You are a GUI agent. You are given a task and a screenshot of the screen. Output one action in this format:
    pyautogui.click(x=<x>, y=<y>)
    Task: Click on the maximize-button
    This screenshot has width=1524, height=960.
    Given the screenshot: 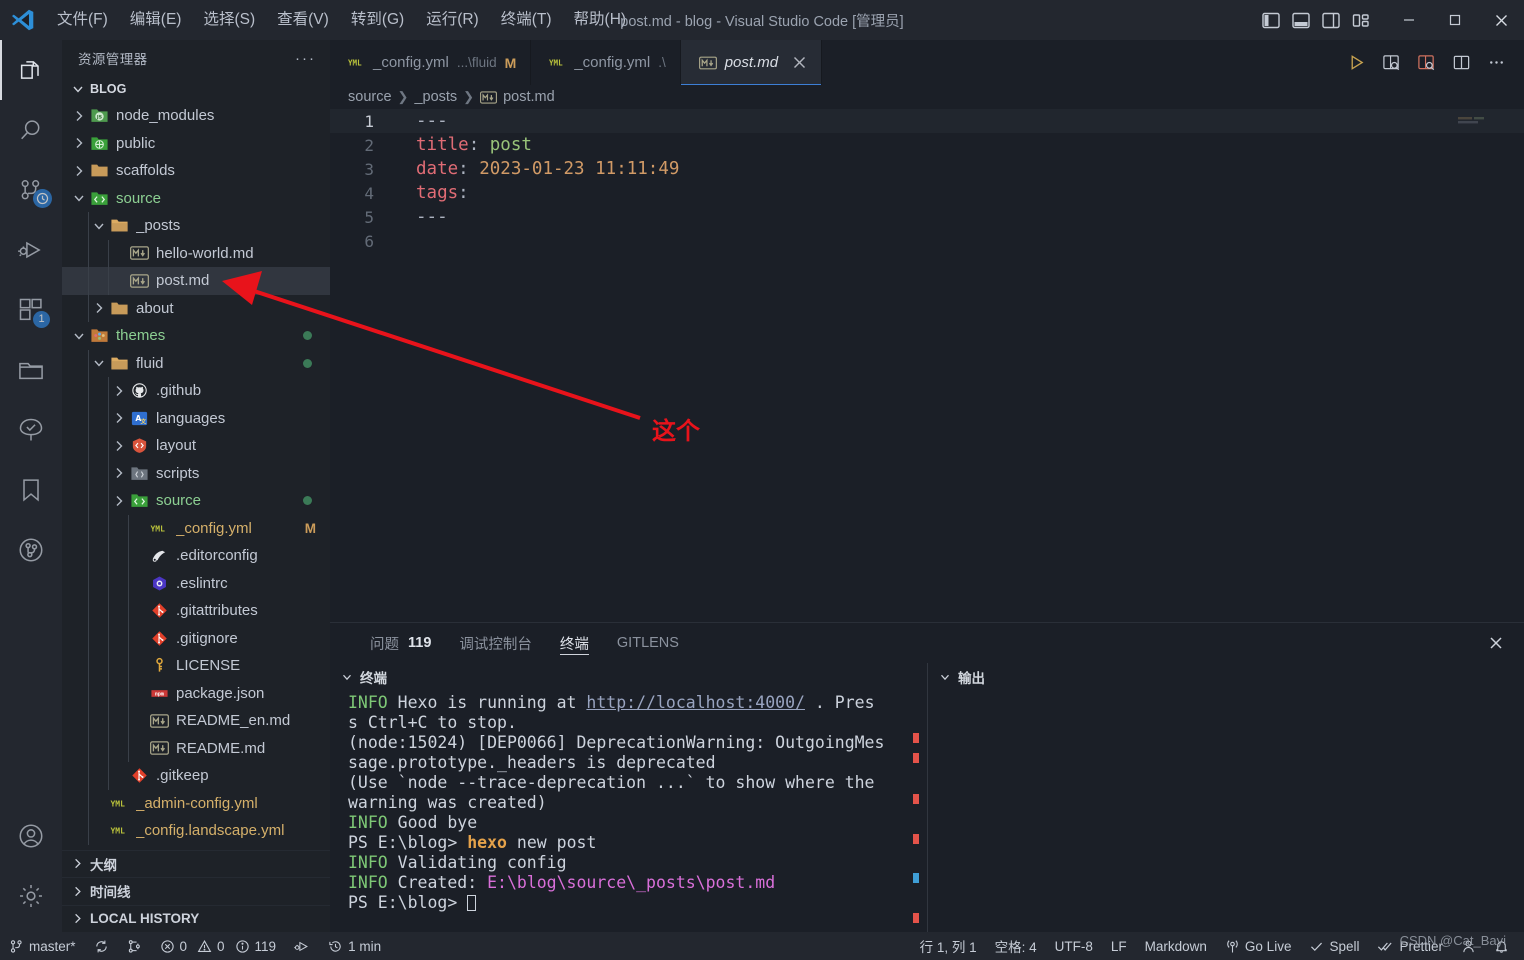 What is the action you would take?
    pyautogui.click(x=1455, y=20)
    